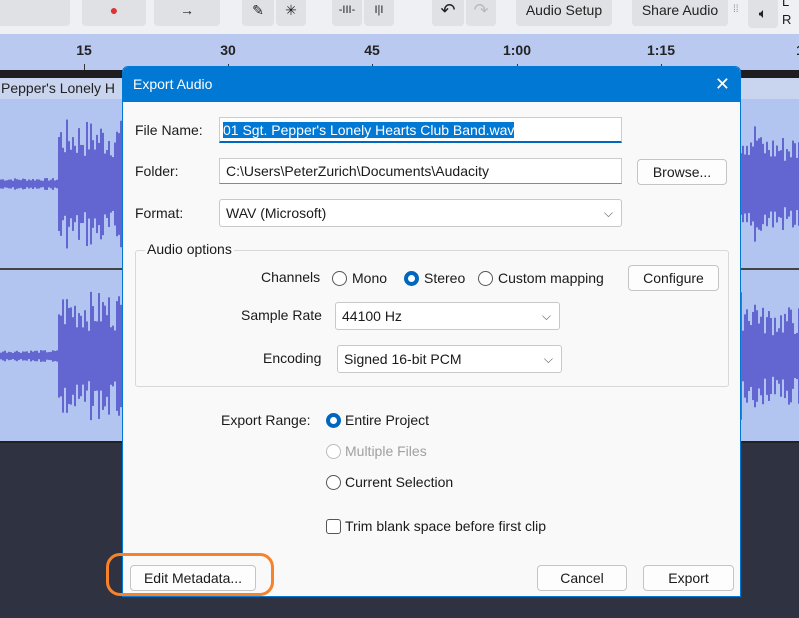 The height and width of the screenshot is (618, 799). Describe the element at coordinates (763, 14) in the screenshot. I see `volume-button: 🔈︎` at that location.